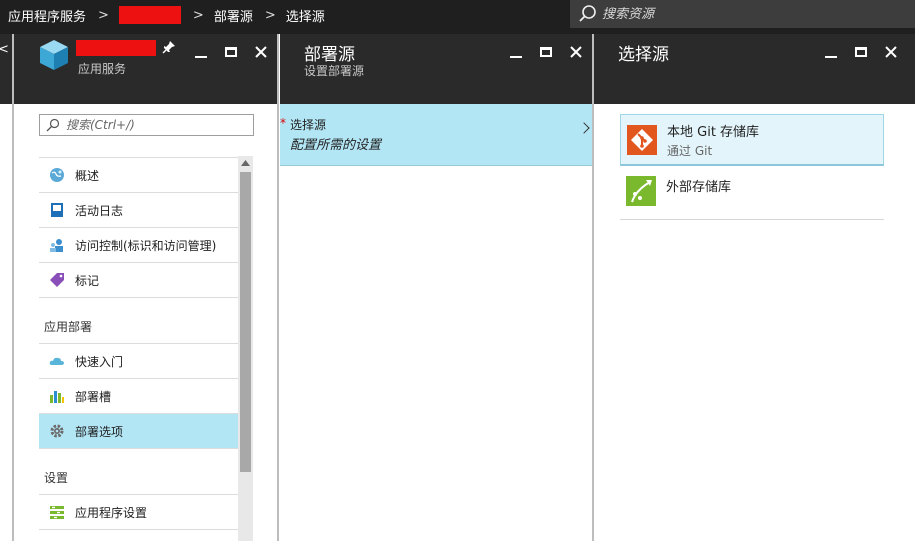  I want to click on menu-item-deploy-options: 部署选项, so click(138, 430).